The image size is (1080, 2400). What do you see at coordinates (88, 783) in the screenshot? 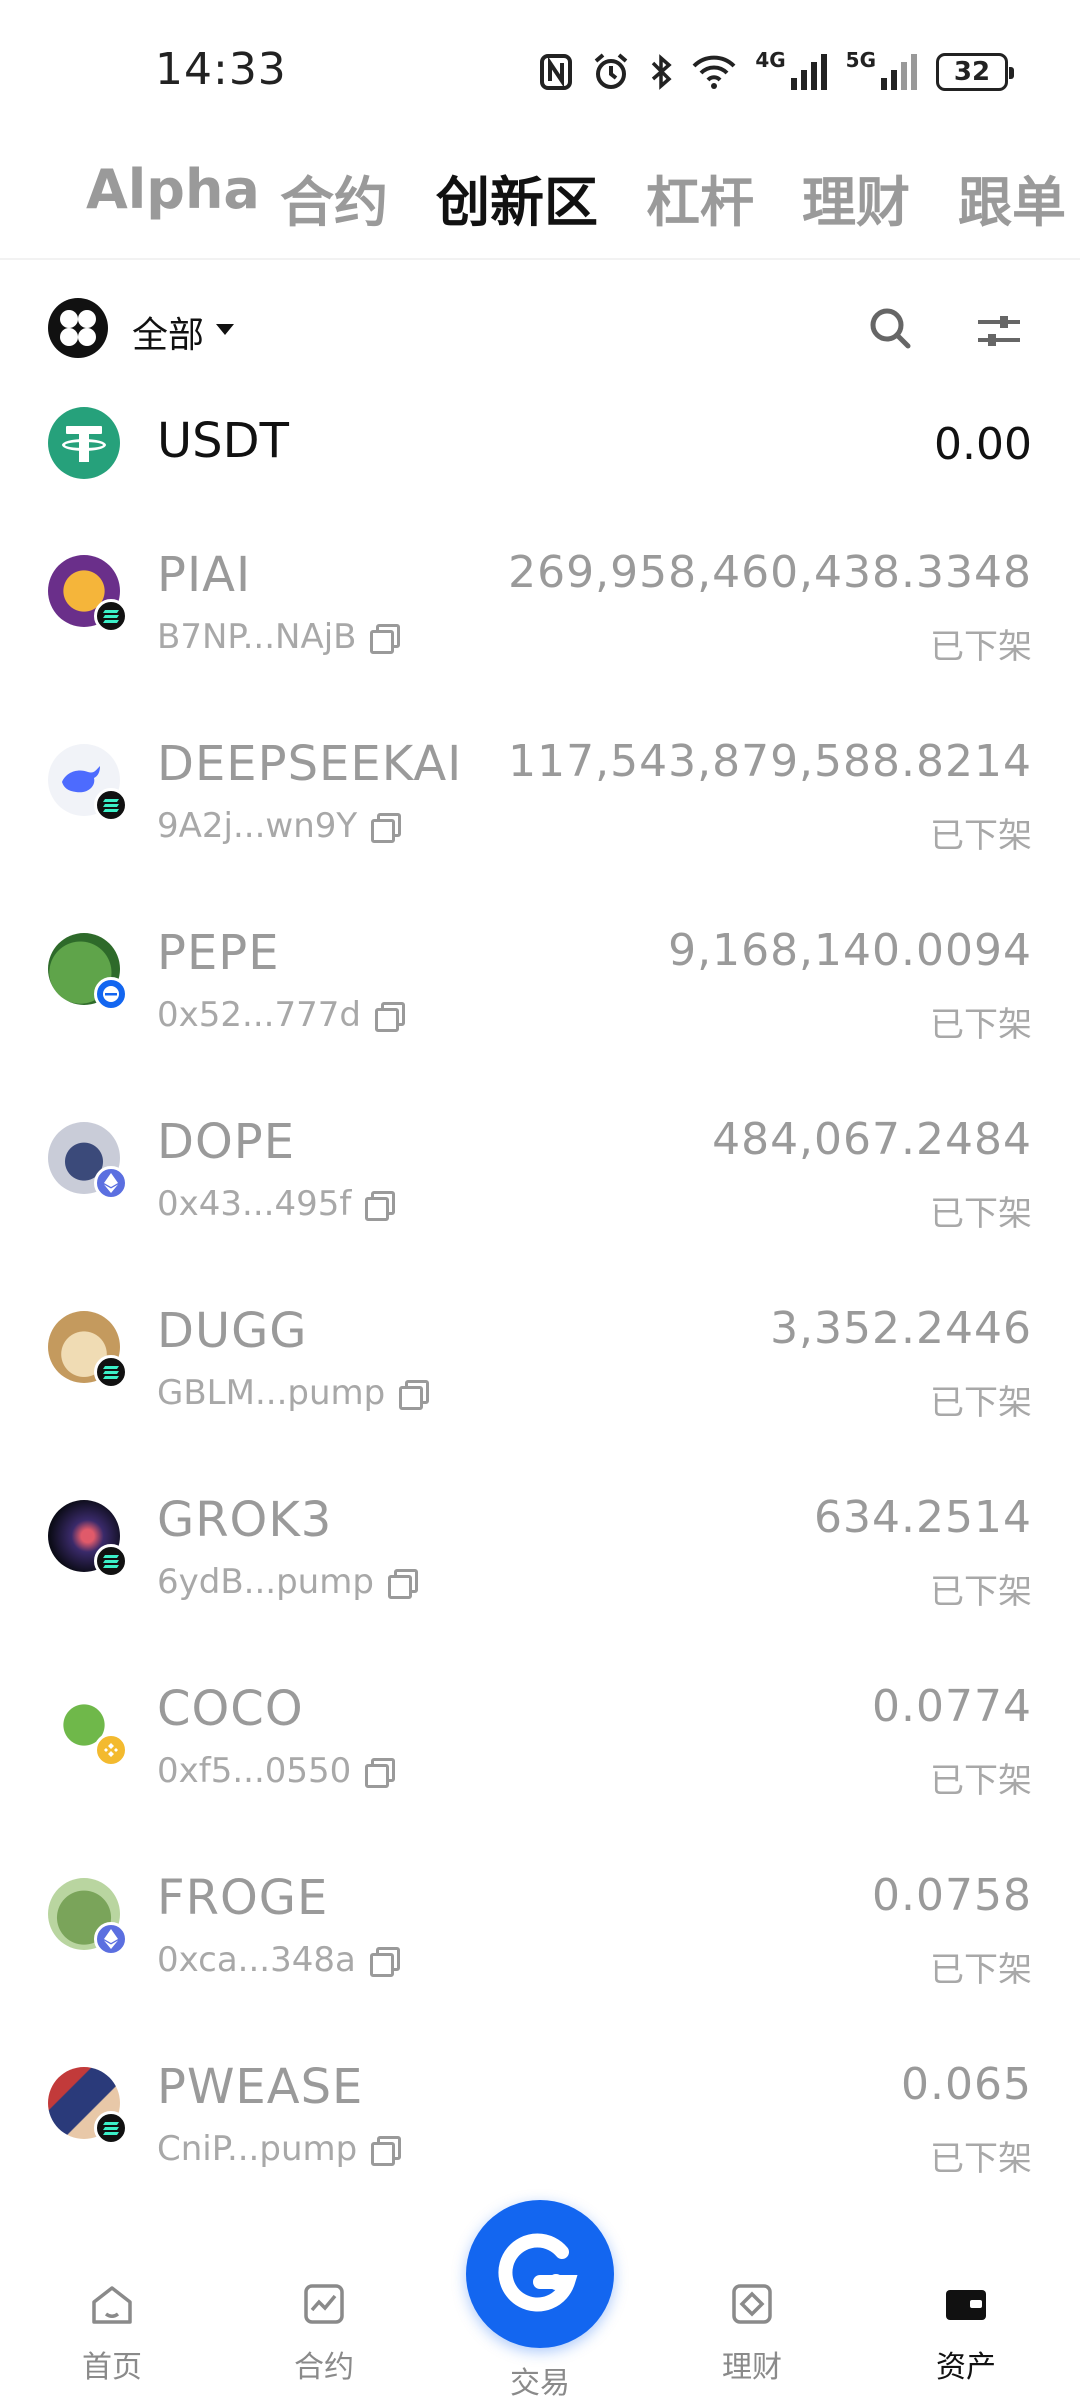
I see `deepseekai-token-icon` at bounding box center [88, 783].